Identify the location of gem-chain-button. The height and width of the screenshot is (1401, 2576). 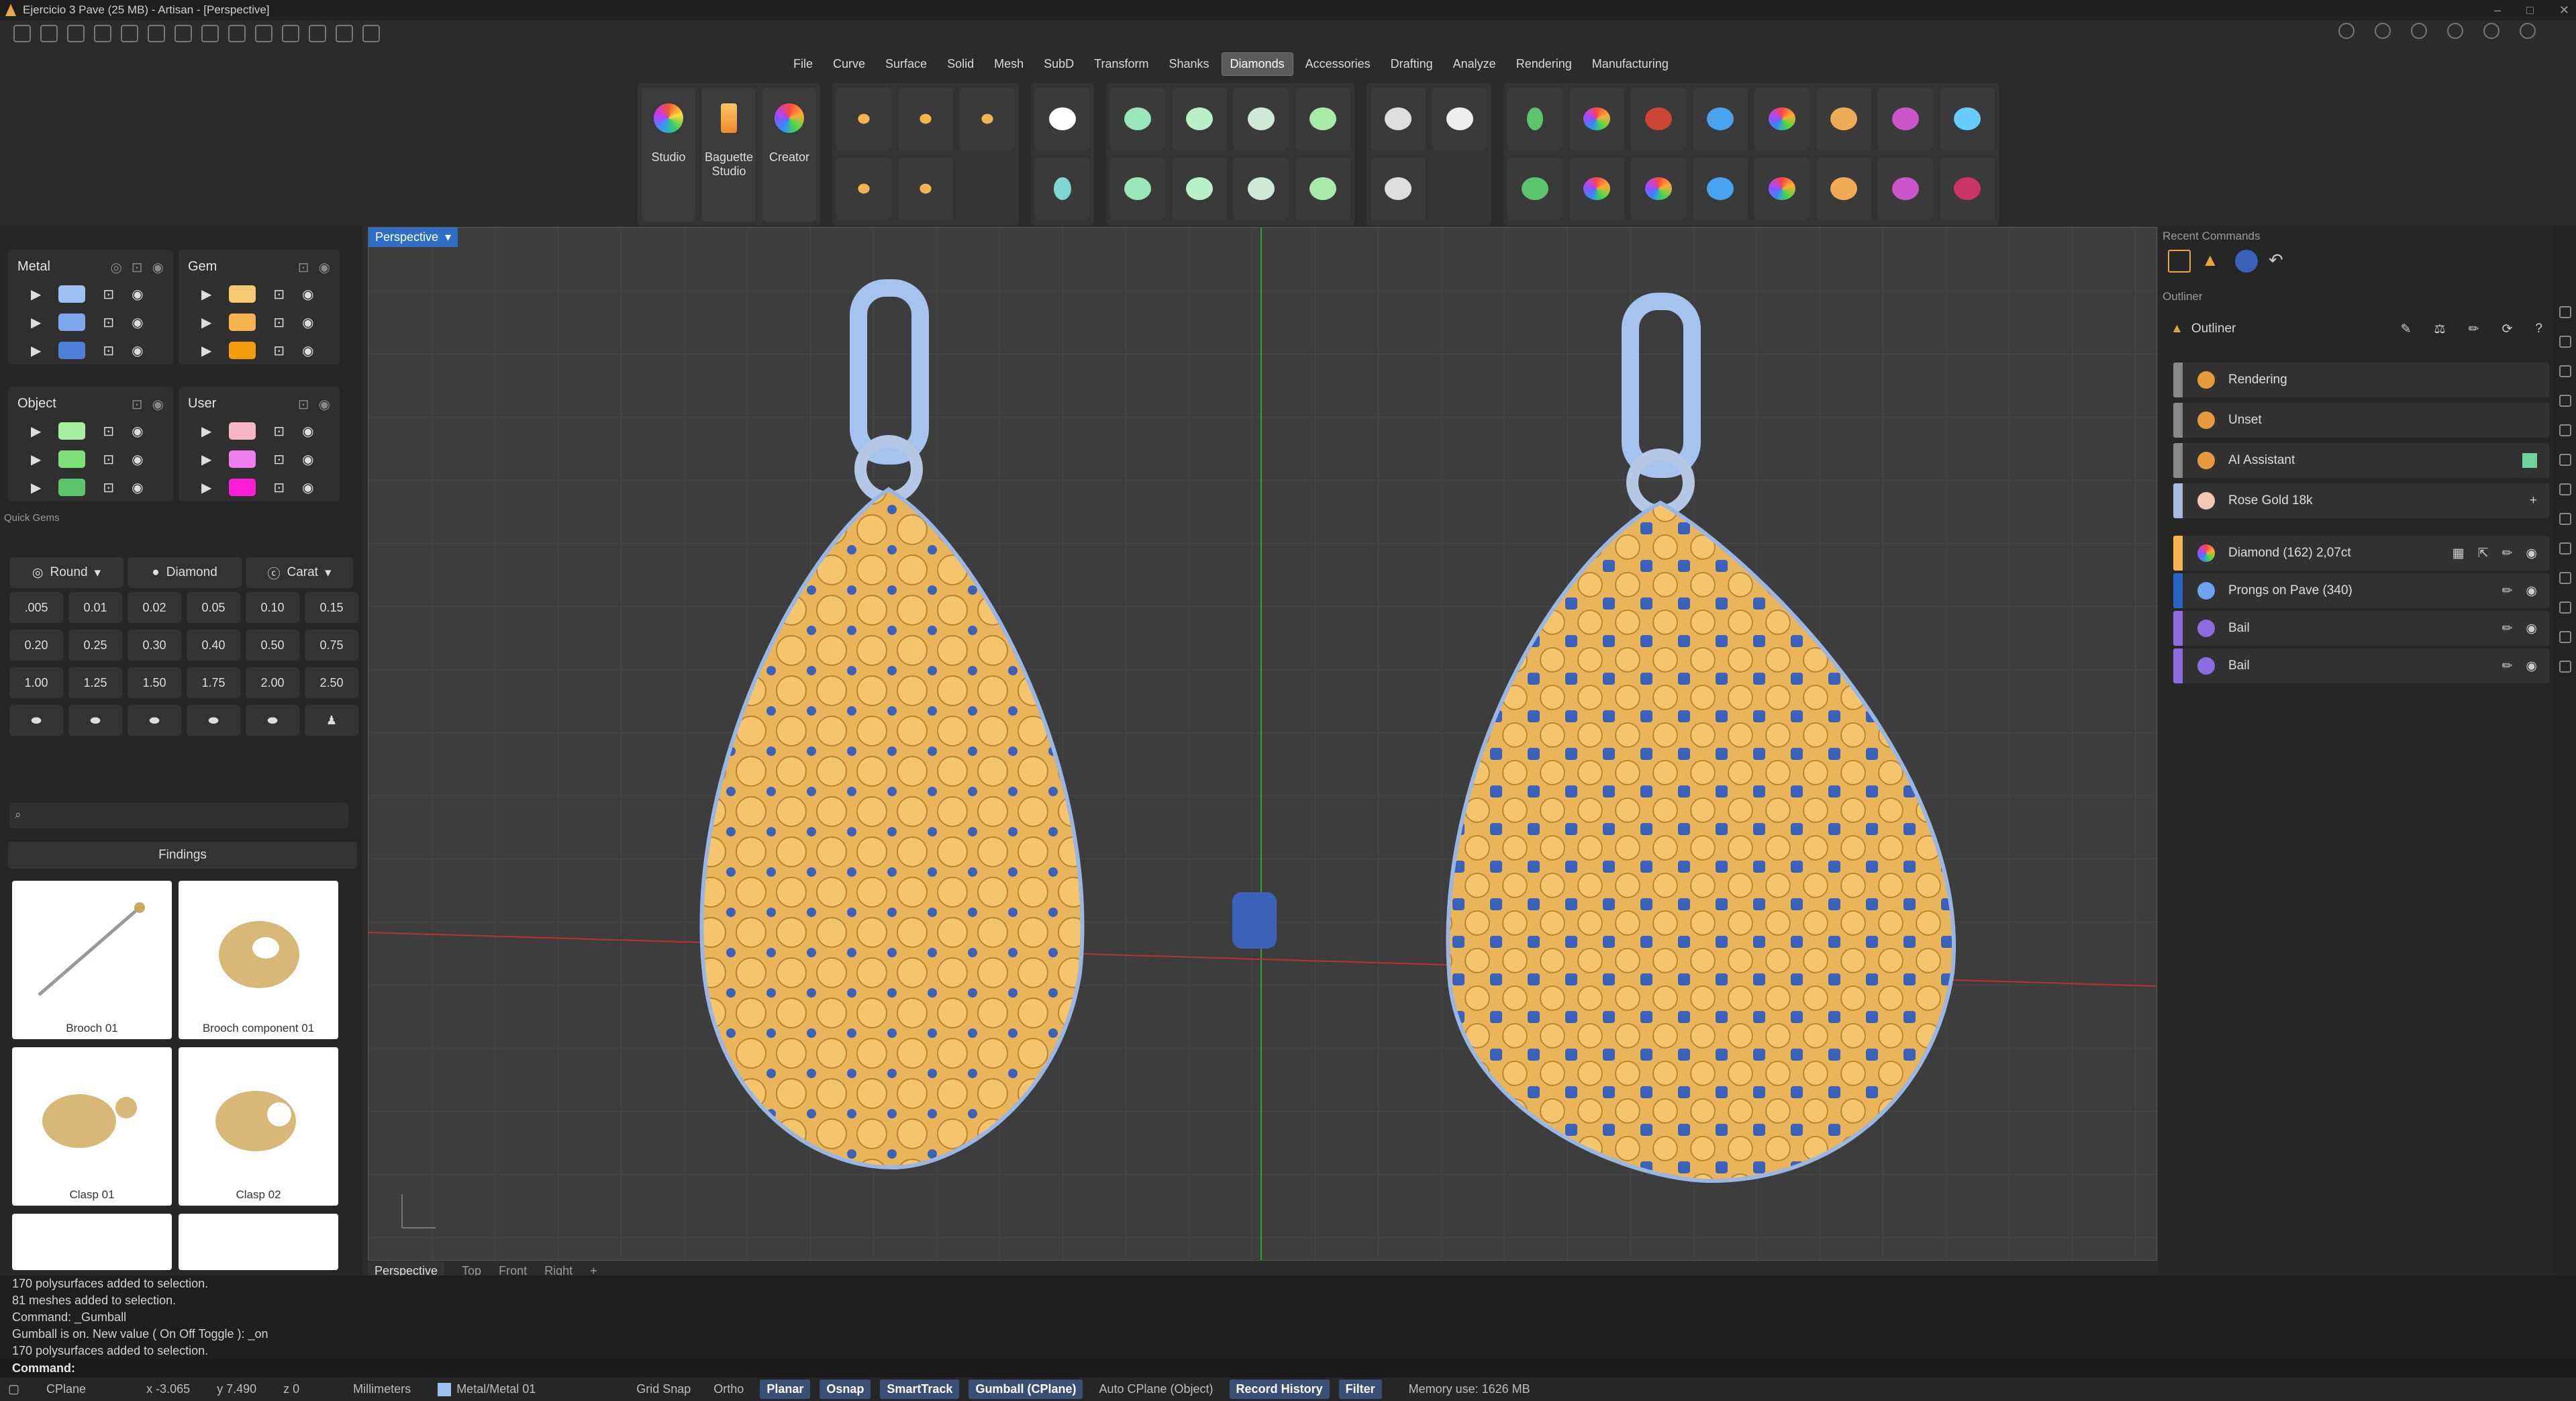
(1720, 189).